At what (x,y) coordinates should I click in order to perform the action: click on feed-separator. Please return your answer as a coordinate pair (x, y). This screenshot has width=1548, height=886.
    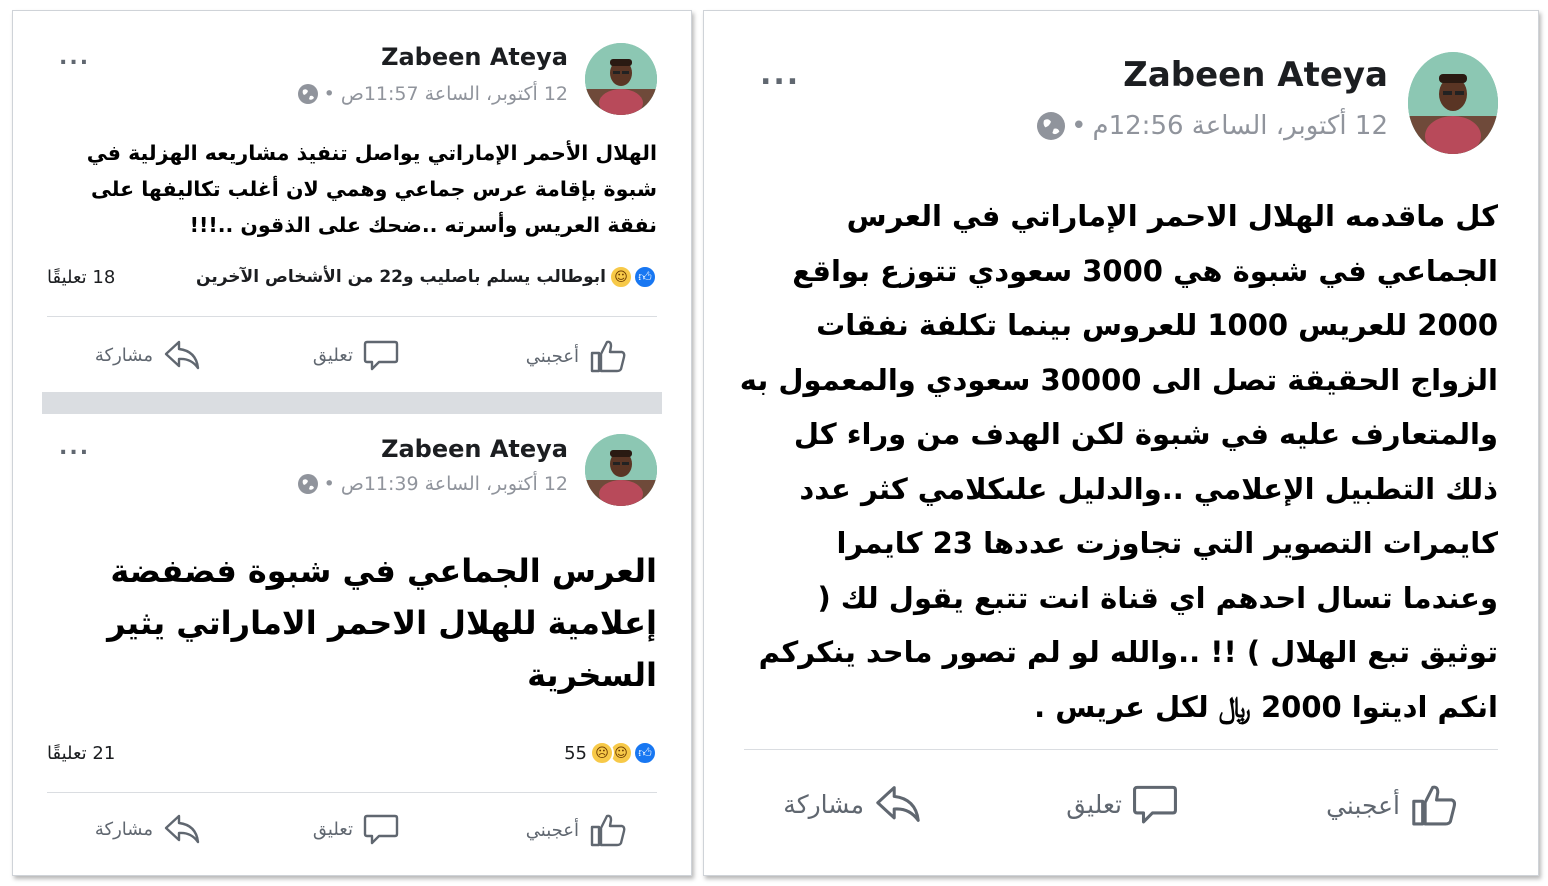
    Looking at the image, I should click on (352, 403).